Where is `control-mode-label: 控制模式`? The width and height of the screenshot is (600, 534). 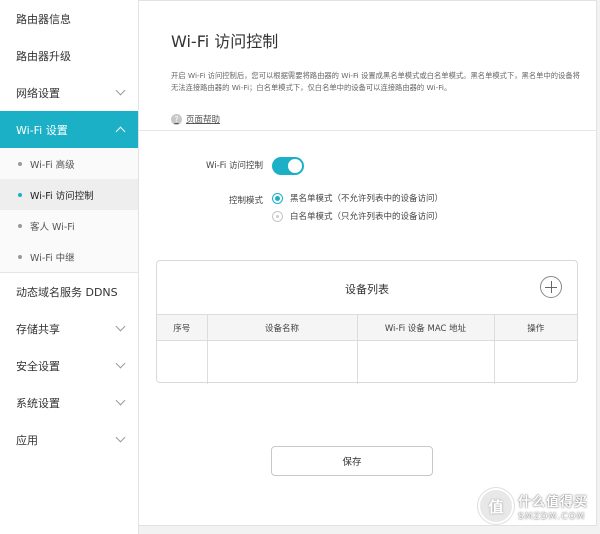
control-mode-label: 控制模式 is located at coordinates (245, 201).